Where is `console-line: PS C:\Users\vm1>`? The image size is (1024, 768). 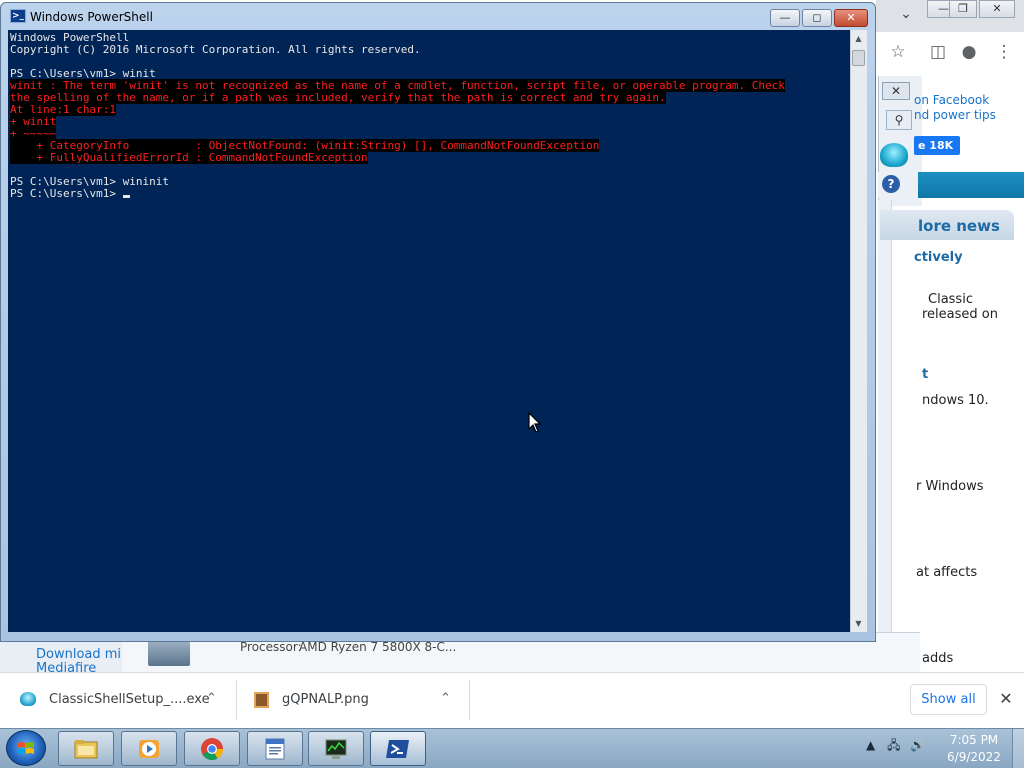
console-line: PS C:\Users\vm1> is located at coordinates (70, 194).